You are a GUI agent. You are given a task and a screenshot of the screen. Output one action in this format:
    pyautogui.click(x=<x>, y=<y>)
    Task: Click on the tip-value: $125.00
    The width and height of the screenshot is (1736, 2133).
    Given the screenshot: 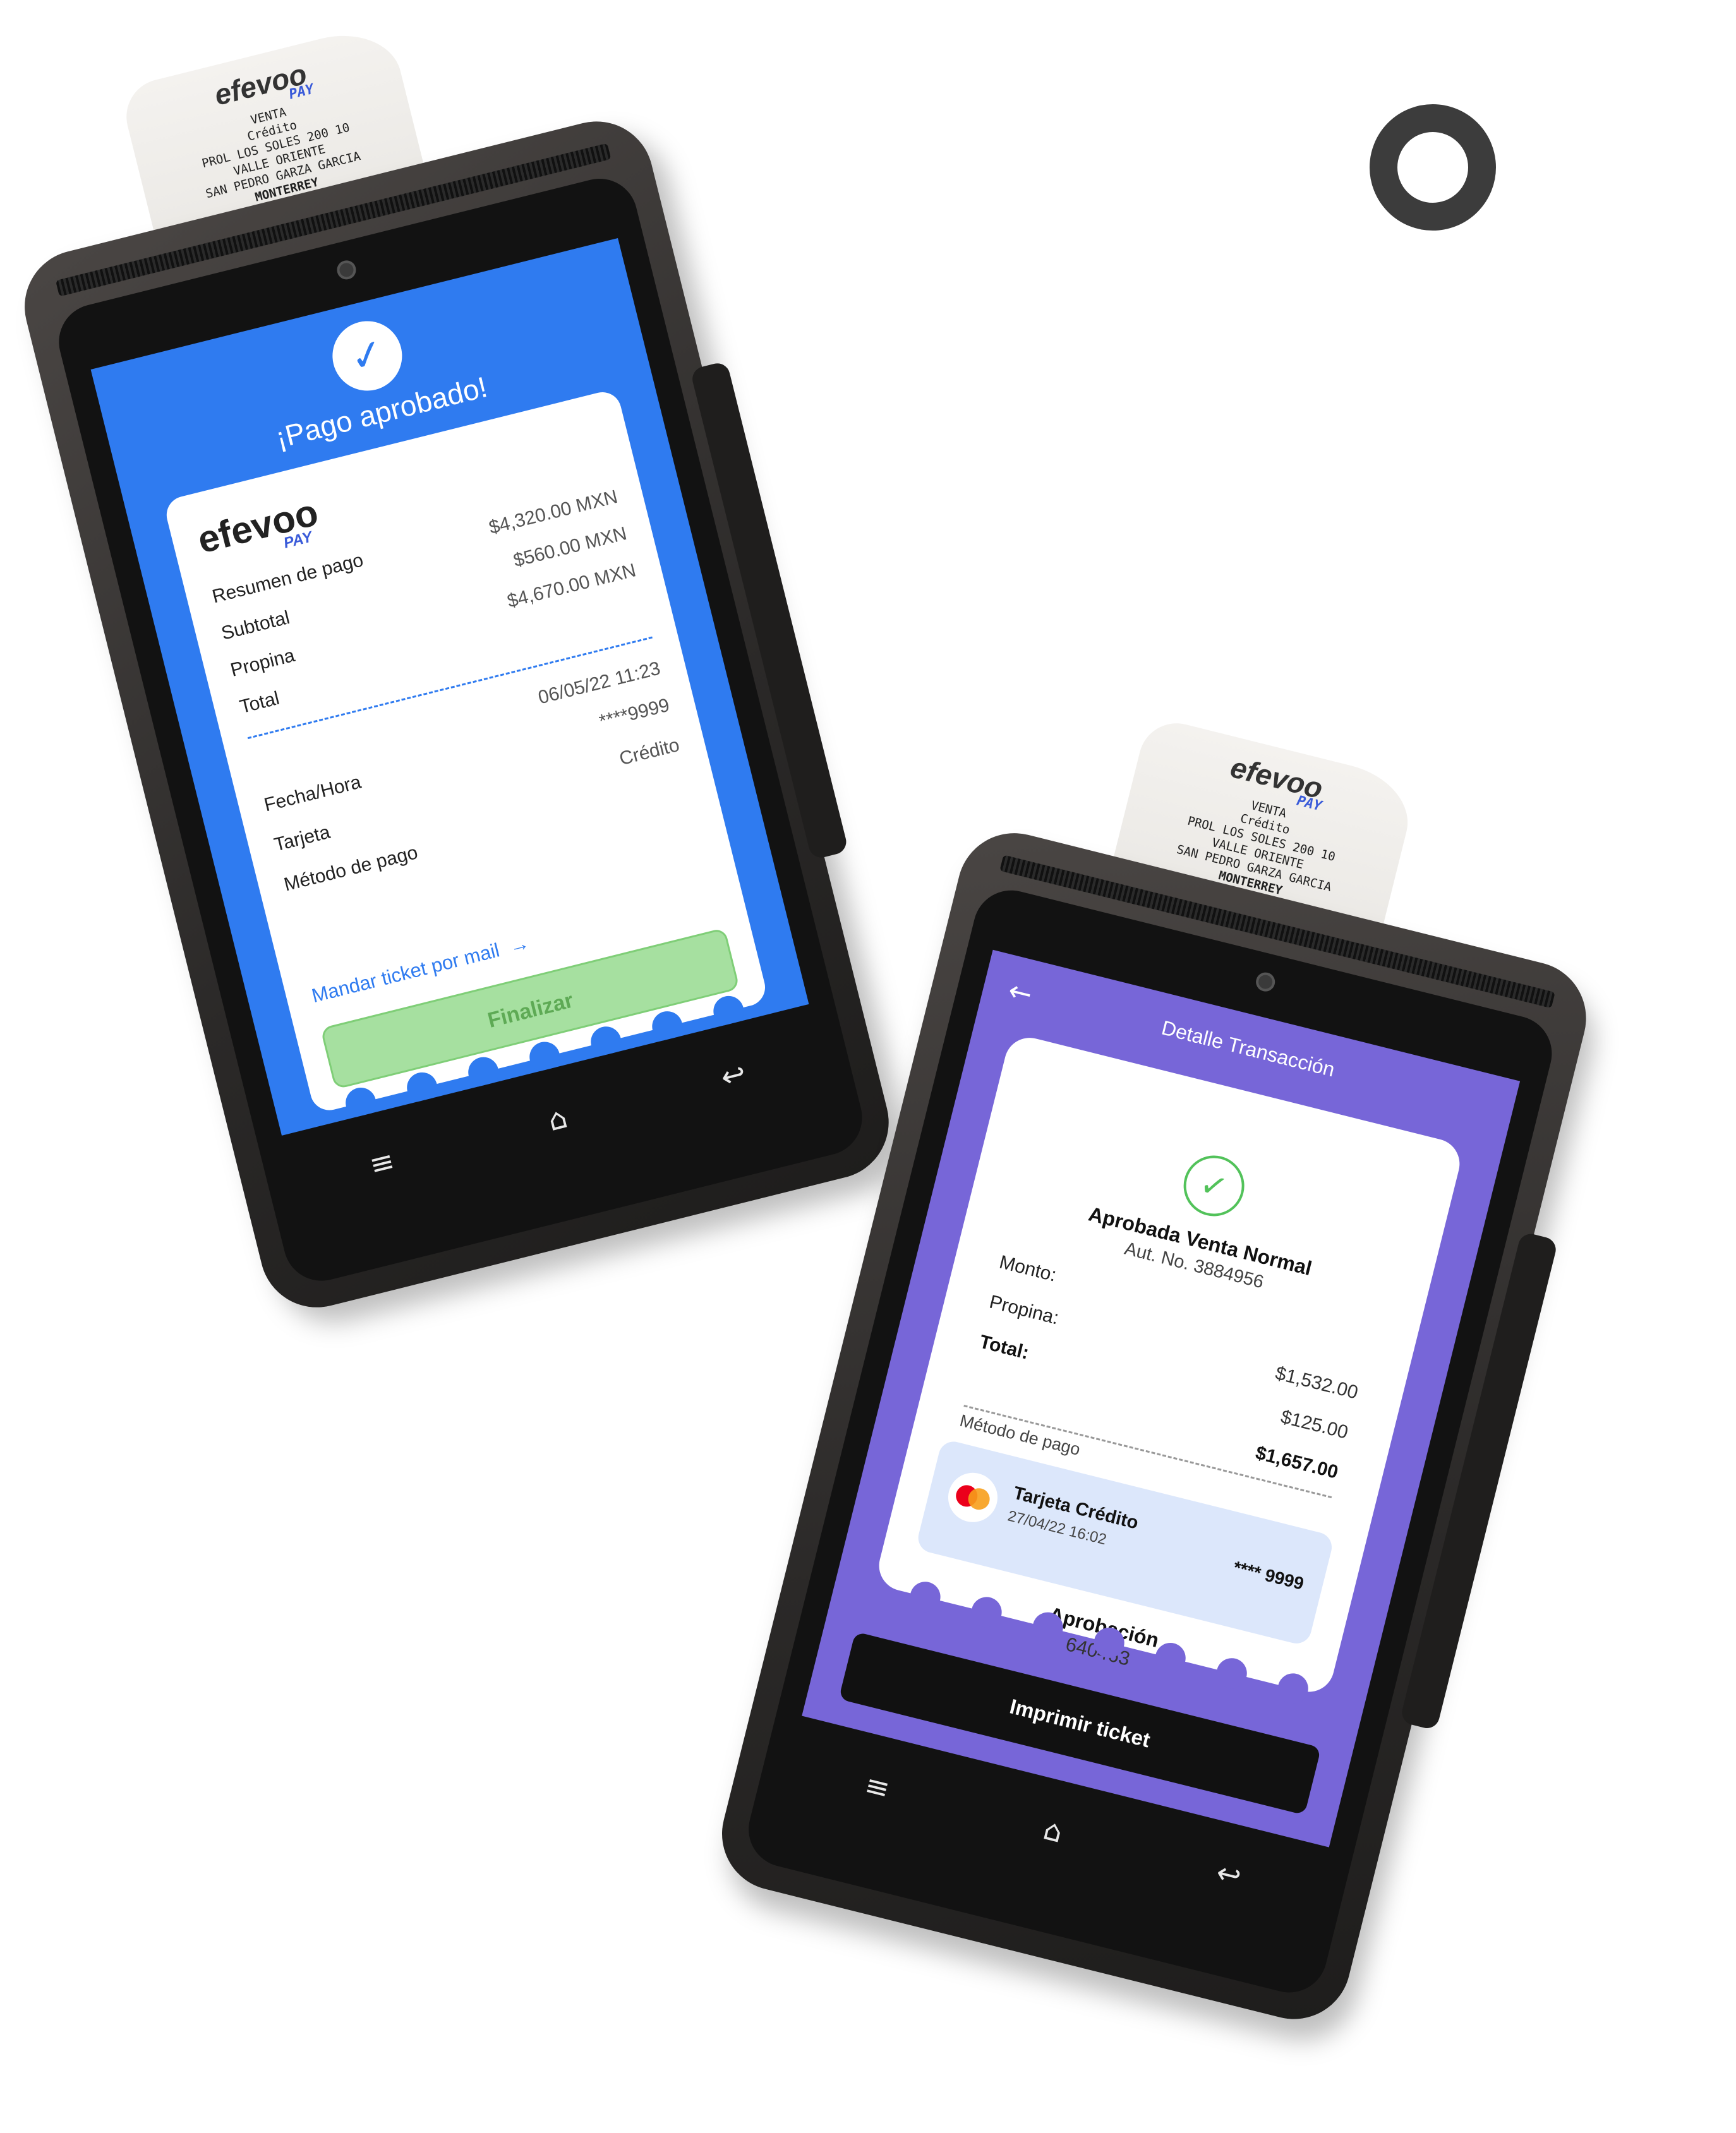 What is the action you would take?
    pyautogui.click(x=1315, y=1425)
    